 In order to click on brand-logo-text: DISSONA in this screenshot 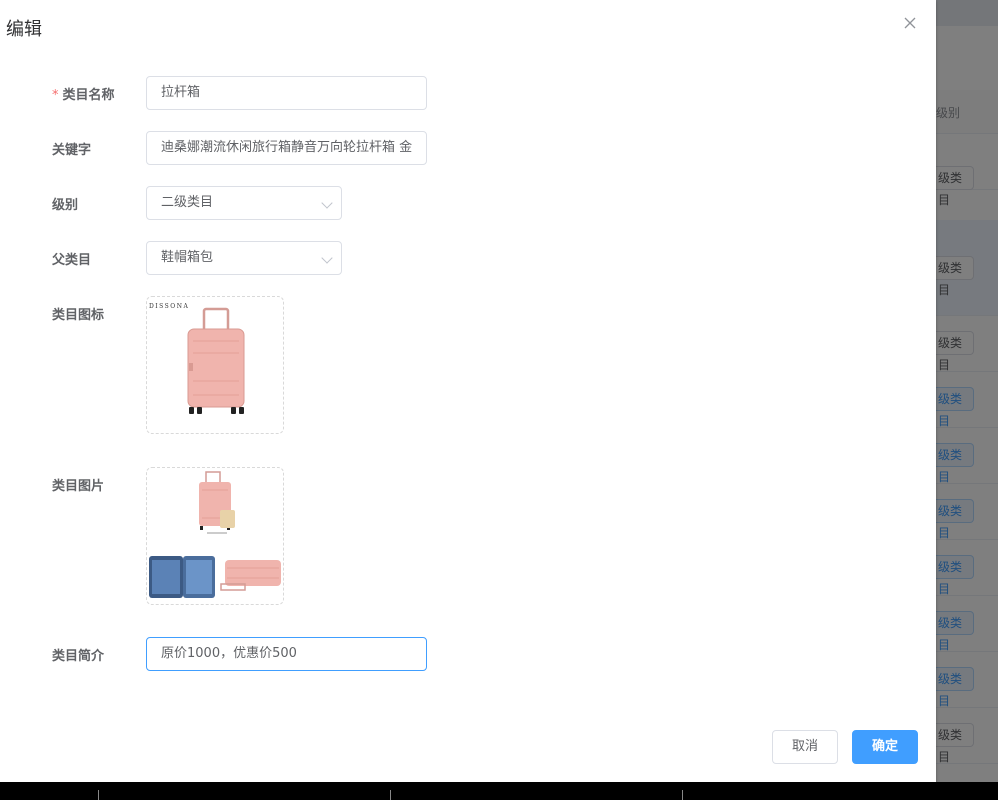, I will do `click(169, 306)`.